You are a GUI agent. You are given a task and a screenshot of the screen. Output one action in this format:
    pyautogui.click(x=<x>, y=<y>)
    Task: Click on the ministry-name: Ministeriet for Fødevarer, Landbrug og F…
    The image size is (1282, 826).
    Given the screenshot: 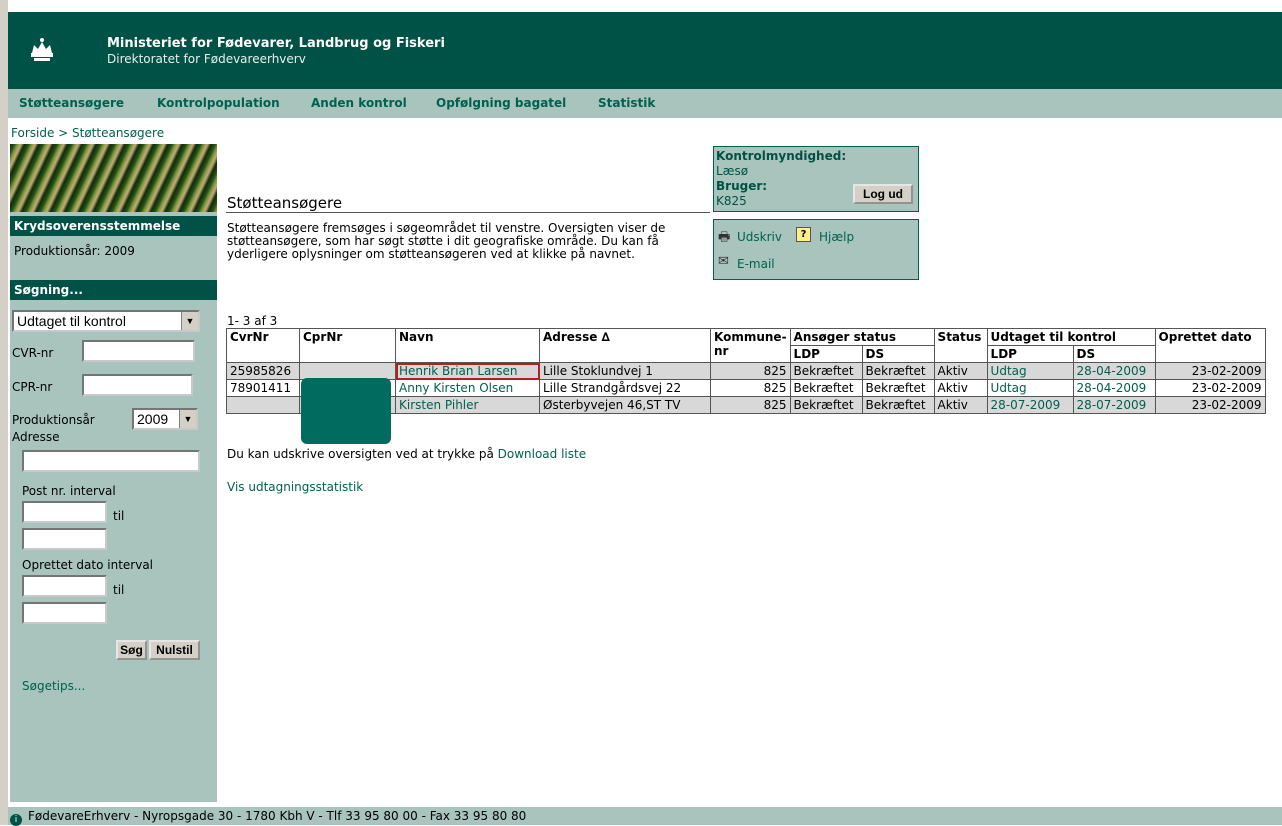 What is the action you would take?
    pyautogui.click(x=276, y=43)
    